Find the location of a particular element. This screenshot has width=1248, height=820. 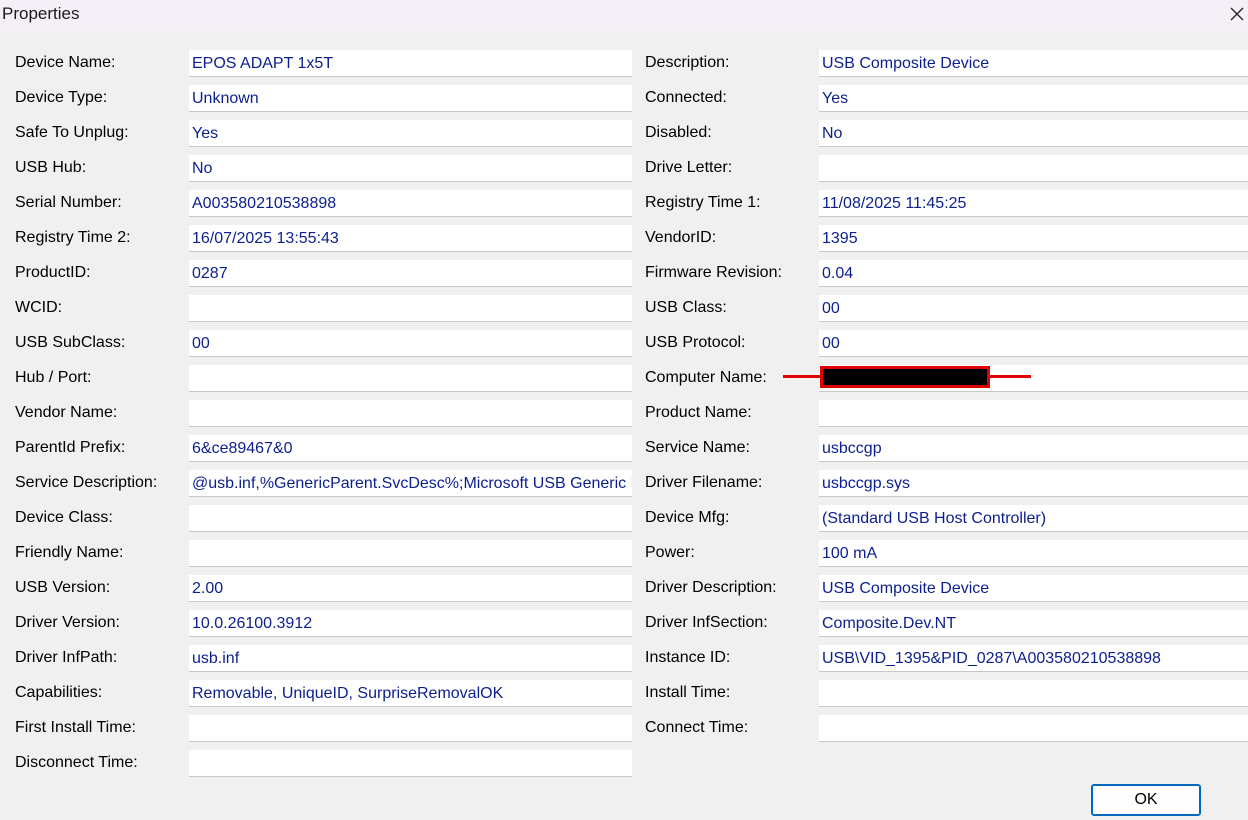

label-connect-time: Connect Time: is located at coordinates (697, 727).